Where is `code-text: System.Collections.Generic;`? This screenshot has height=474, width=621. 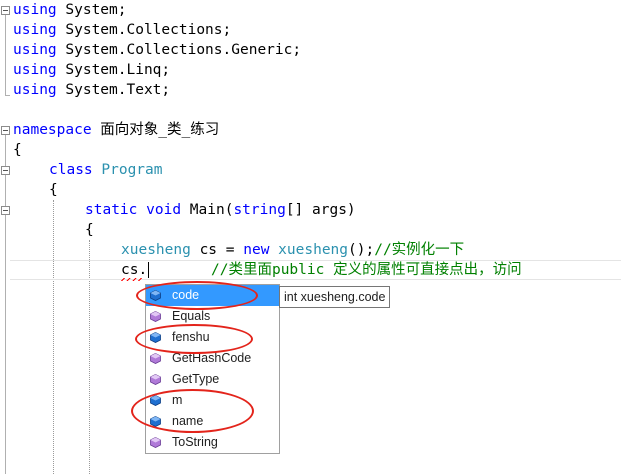
code-text: System.Collections.Generic; is located at coordinates (179, 50).